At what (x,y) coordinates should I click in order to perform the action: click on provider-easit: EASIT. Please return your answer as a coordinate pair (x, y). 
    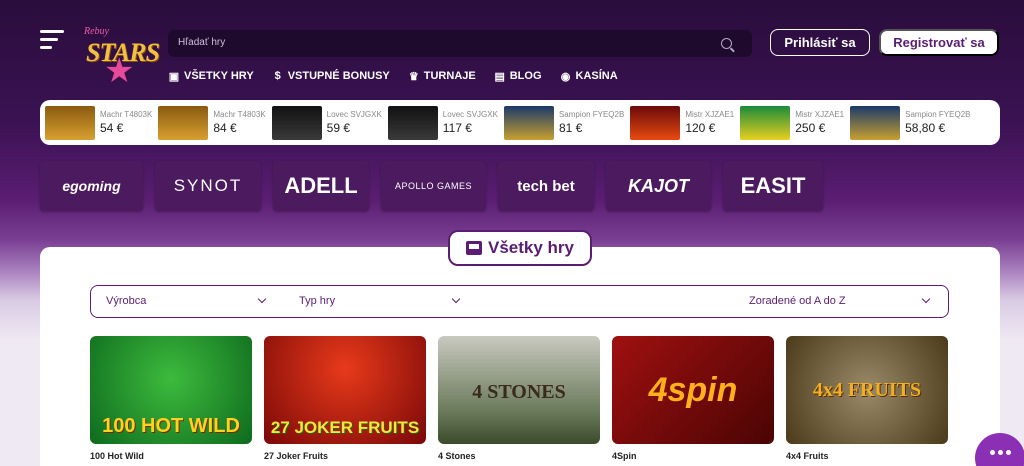
    Looking at the image, I should click on (773, 186).